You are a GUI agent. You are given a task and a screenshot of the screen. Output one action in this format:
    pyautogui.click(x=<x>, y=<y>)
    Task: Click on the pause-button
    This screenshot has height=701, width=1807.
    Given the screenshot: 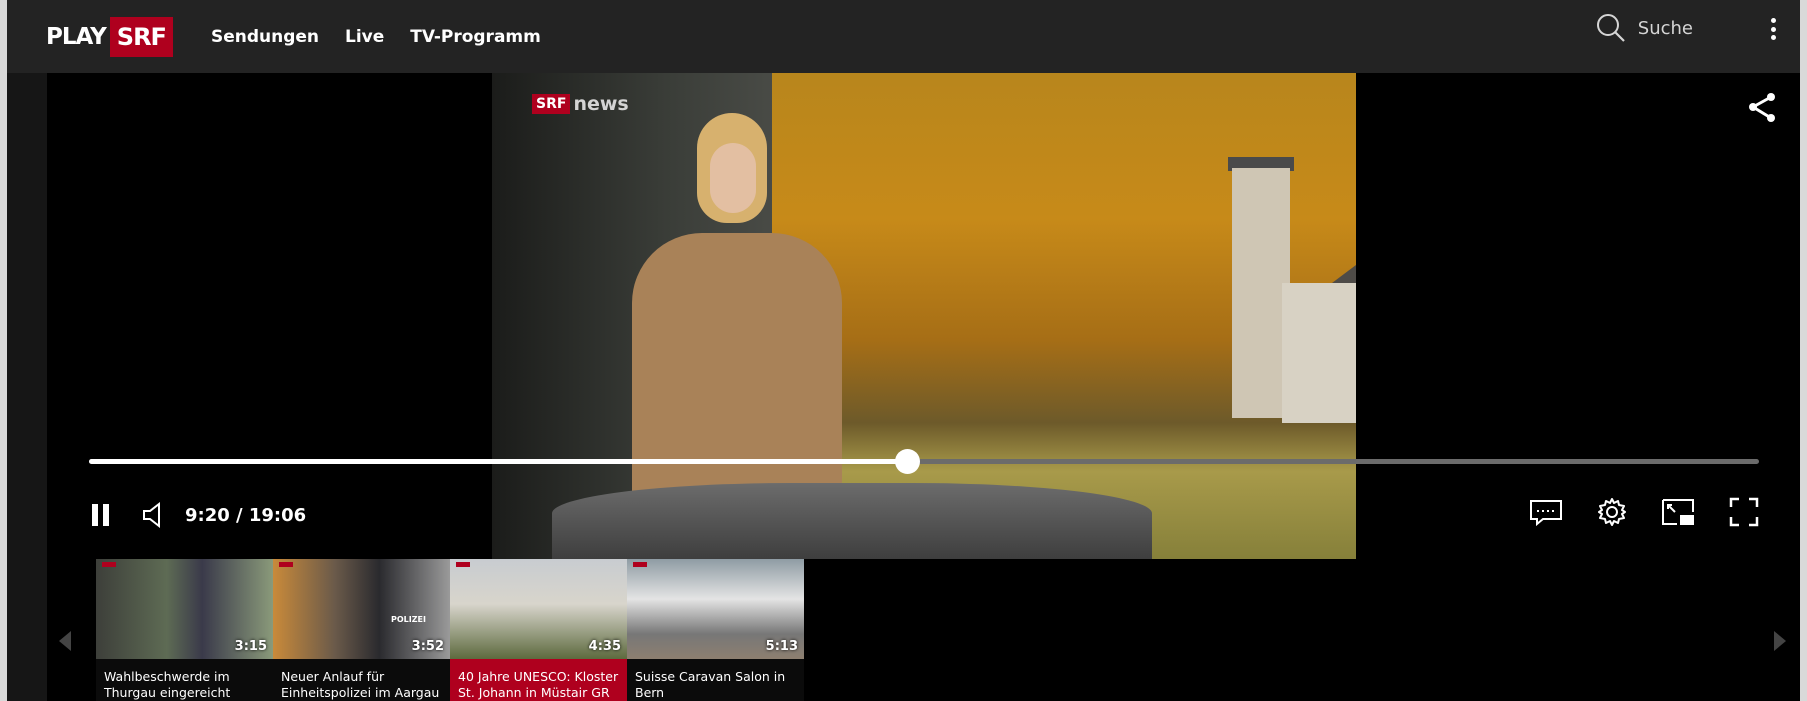 What is the action you would take?
    pyautogui.click(x=101, y=515)
    